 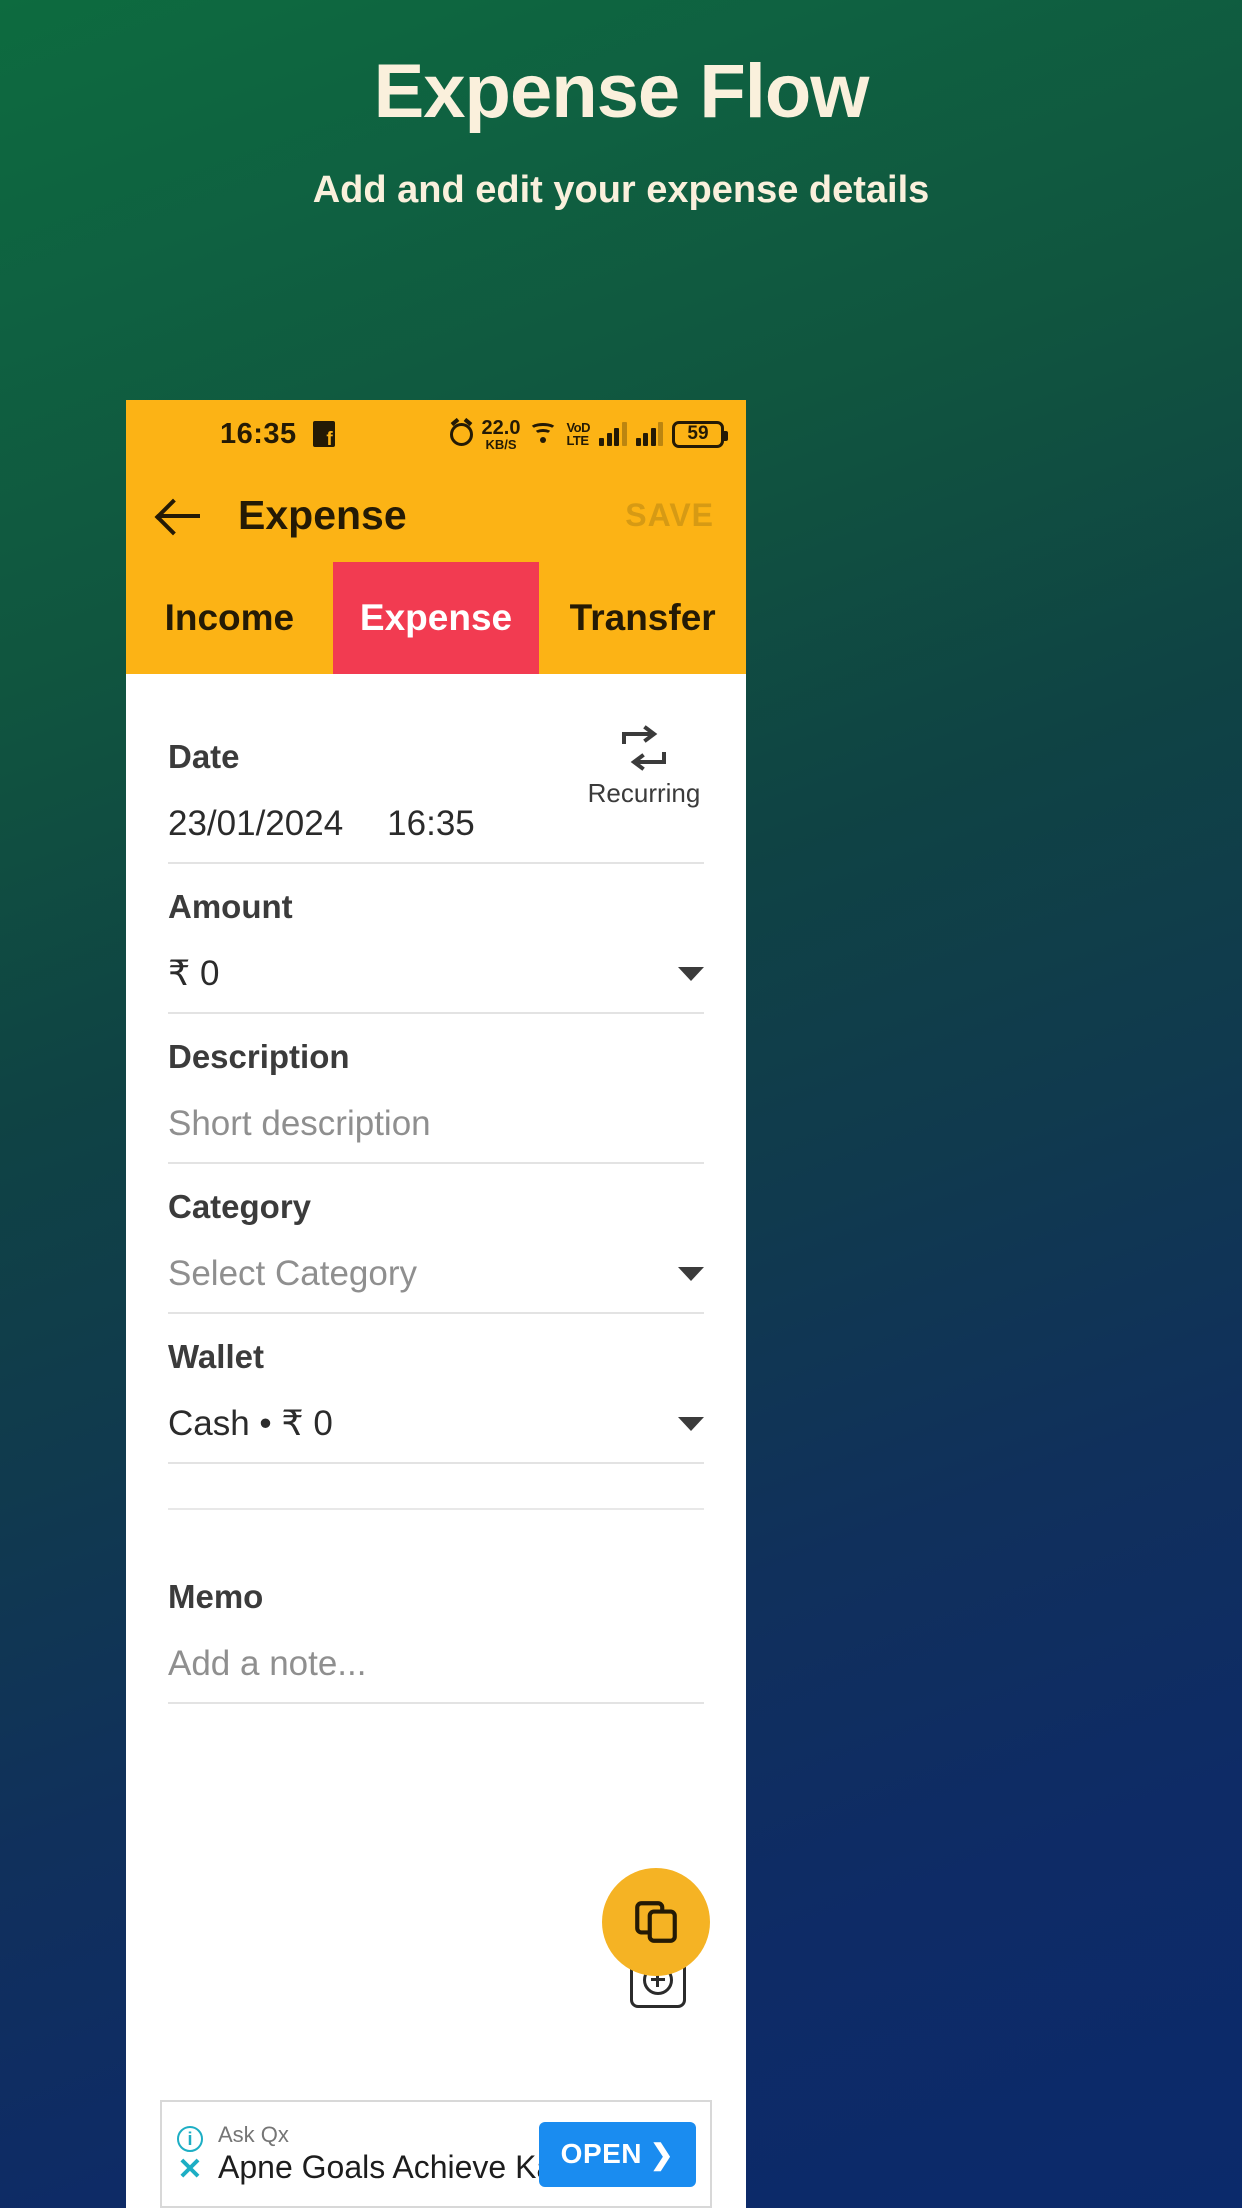 I want to click on amount-row: ₹ 0, so click(x=436, y=983).